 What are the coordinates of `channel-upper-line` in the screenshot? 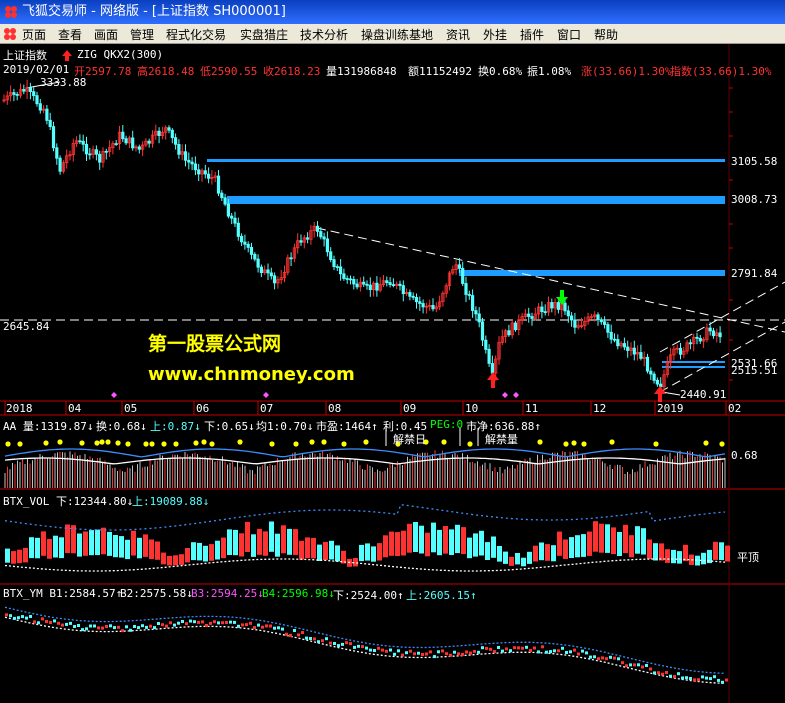 It's located at (722, 317).